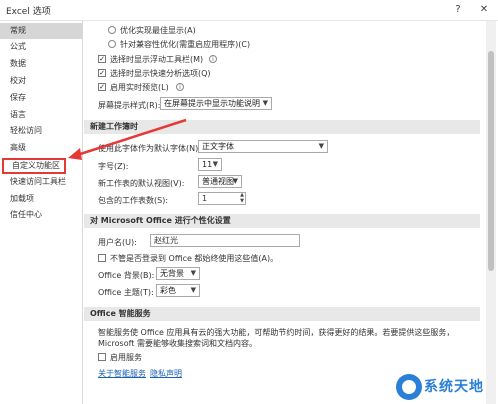  What do you see at coordinates (129, 105) in the screenshot?
I see `screentip-style-label: 屏幕提示样式(R):` at bounding box center [129, 105].